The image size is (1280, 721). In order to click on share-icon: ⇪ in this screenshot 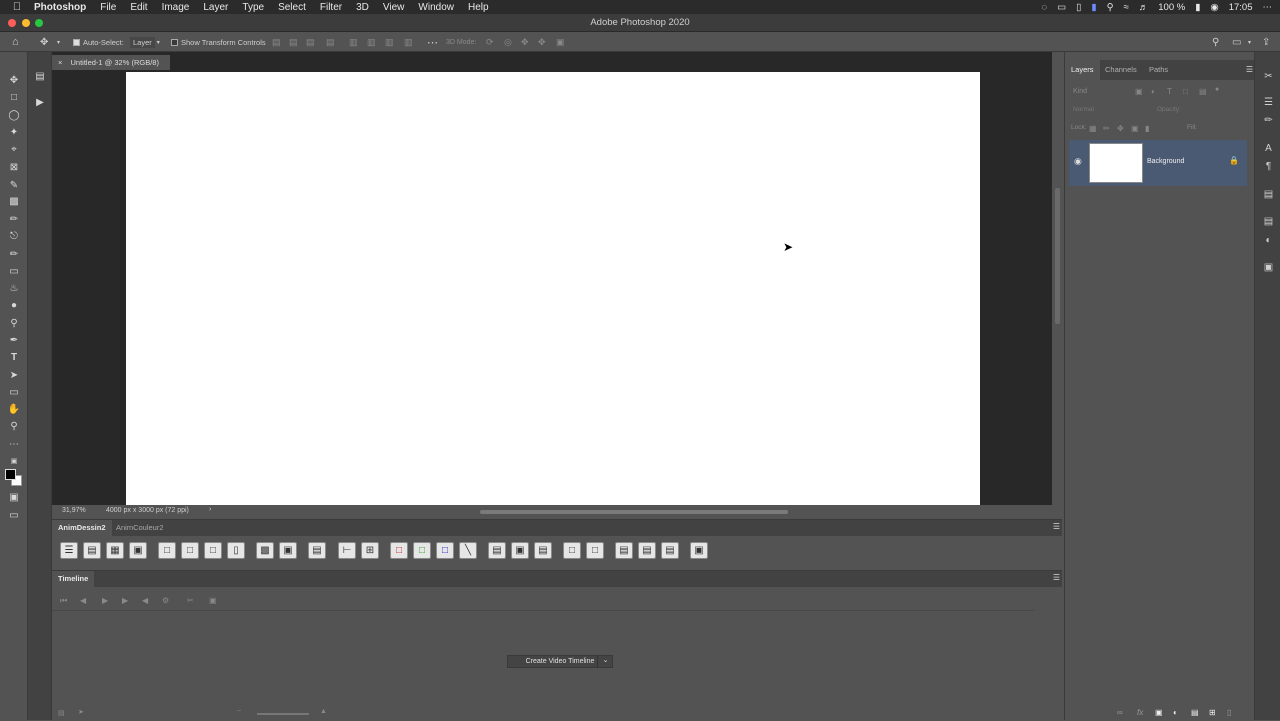, I will do `click(1266, 42)`.